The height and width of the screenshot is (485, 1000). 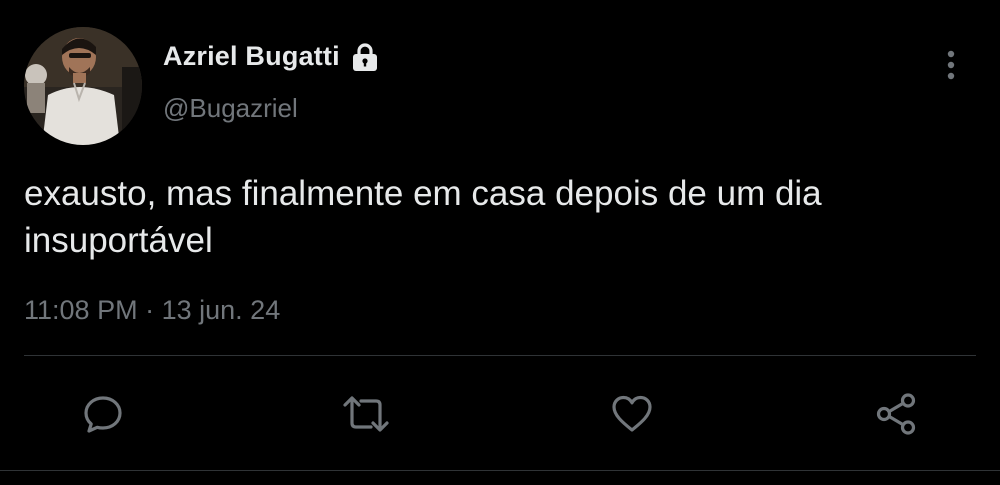 I want to click on tweet-time: 11:08 PM, so click(x=81, y=310).